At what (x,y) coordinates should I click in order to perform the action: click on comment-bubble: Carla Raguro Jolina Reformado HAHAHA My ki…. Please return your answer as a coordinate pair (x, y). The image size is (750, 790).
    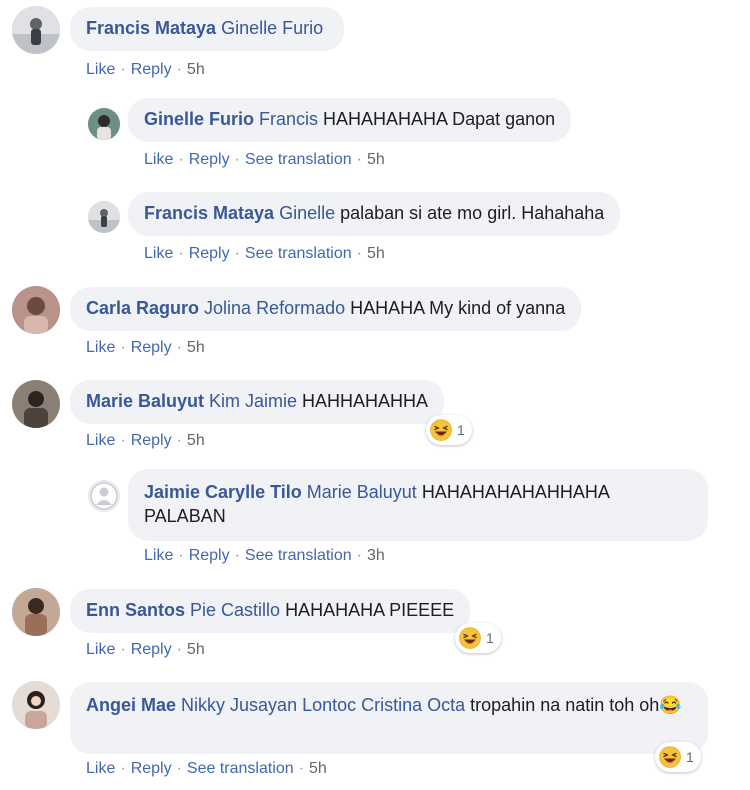
    Looking at the image, I should click on (326, 309).